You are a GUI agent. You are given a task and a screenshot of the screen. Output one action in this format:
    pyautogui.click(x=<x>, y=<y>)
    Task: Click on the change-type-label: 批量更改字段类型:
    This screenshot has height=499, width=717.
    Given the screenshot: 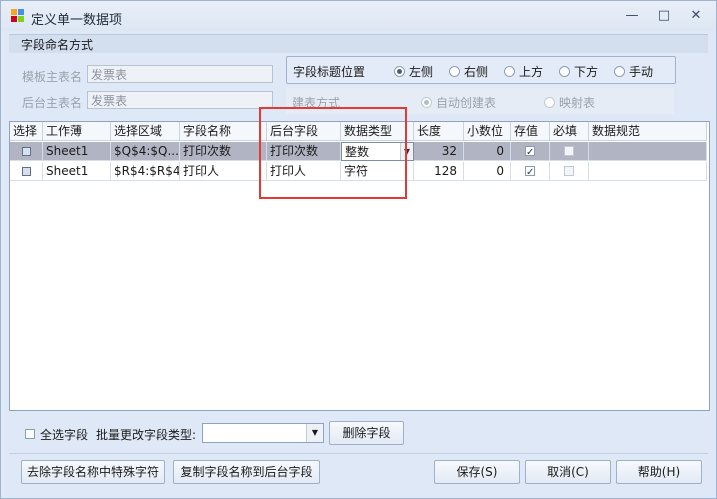 What is the action you would take?
    pyautogui.click(x=146, y=435)
    